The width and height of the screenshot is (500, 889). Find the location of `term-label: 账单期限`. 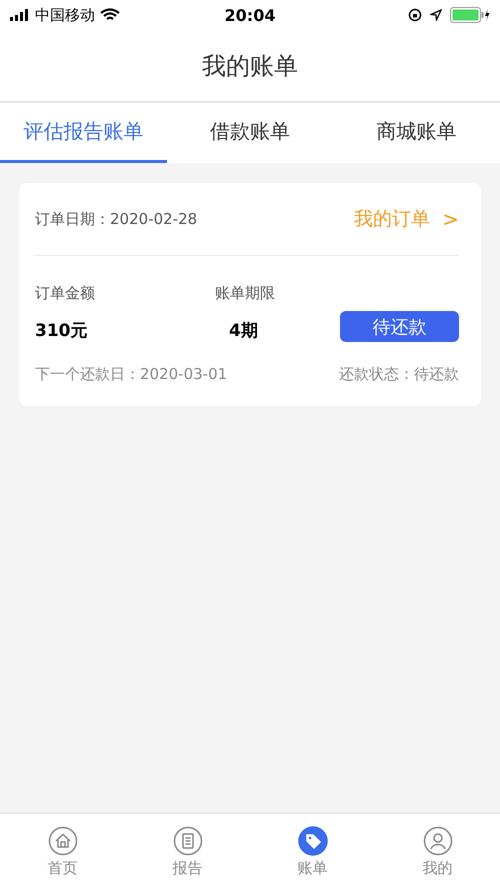

term-label: 账单期限 is located at coordinates (245, 293).